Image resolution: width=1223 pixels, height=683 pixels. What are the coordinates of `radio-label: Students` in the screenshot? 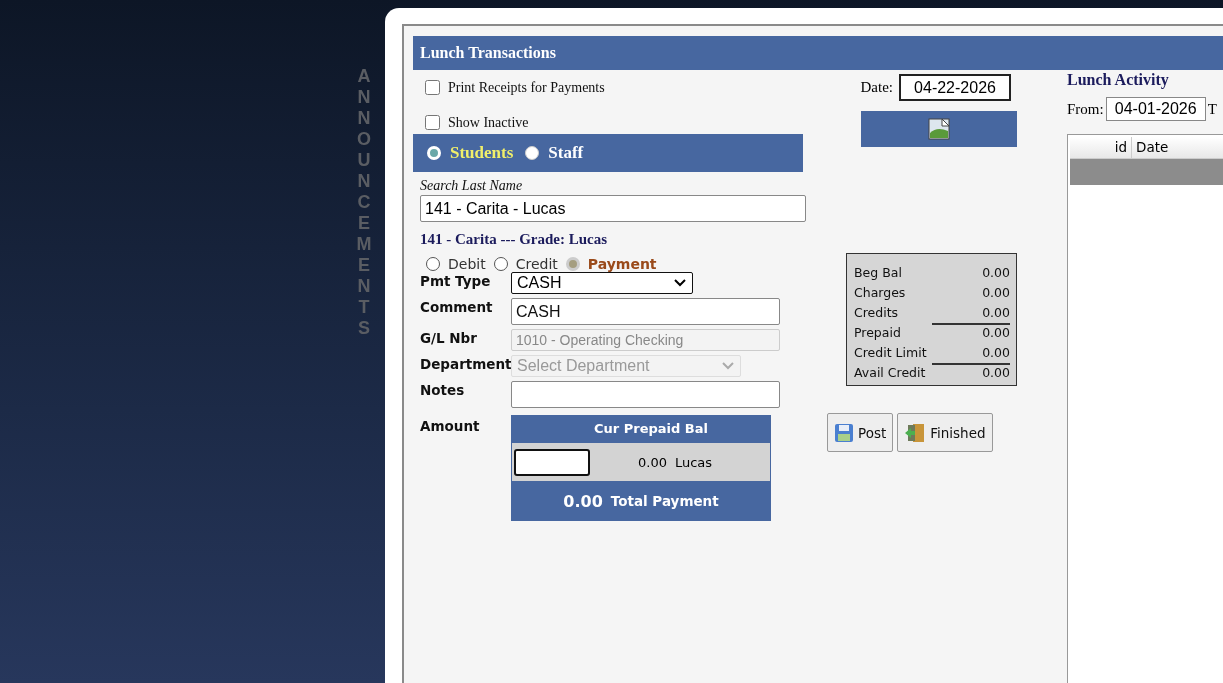 It's located at (482, 153).